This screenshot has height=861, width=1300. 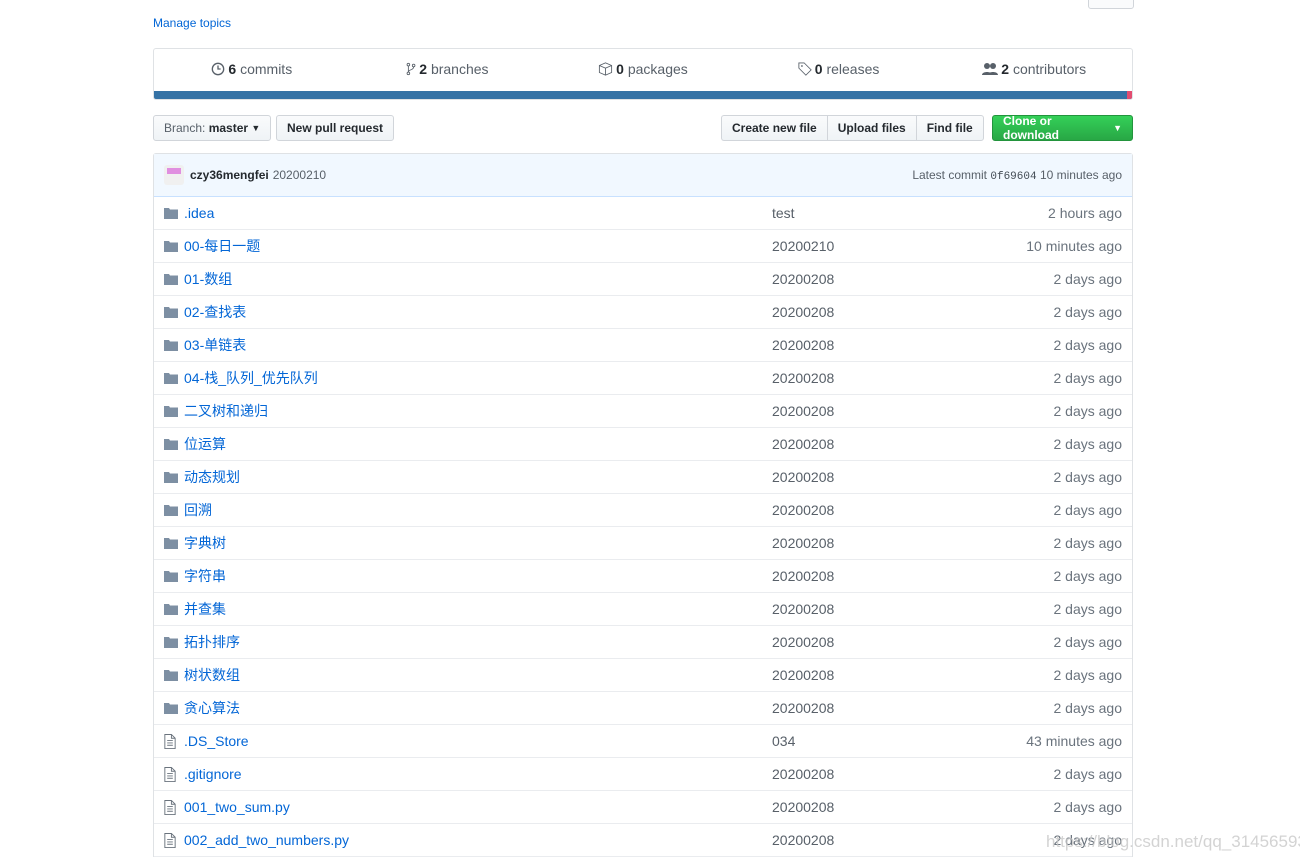 I want to click on file-name-link: 树状数组, so click(x=212, y=675).